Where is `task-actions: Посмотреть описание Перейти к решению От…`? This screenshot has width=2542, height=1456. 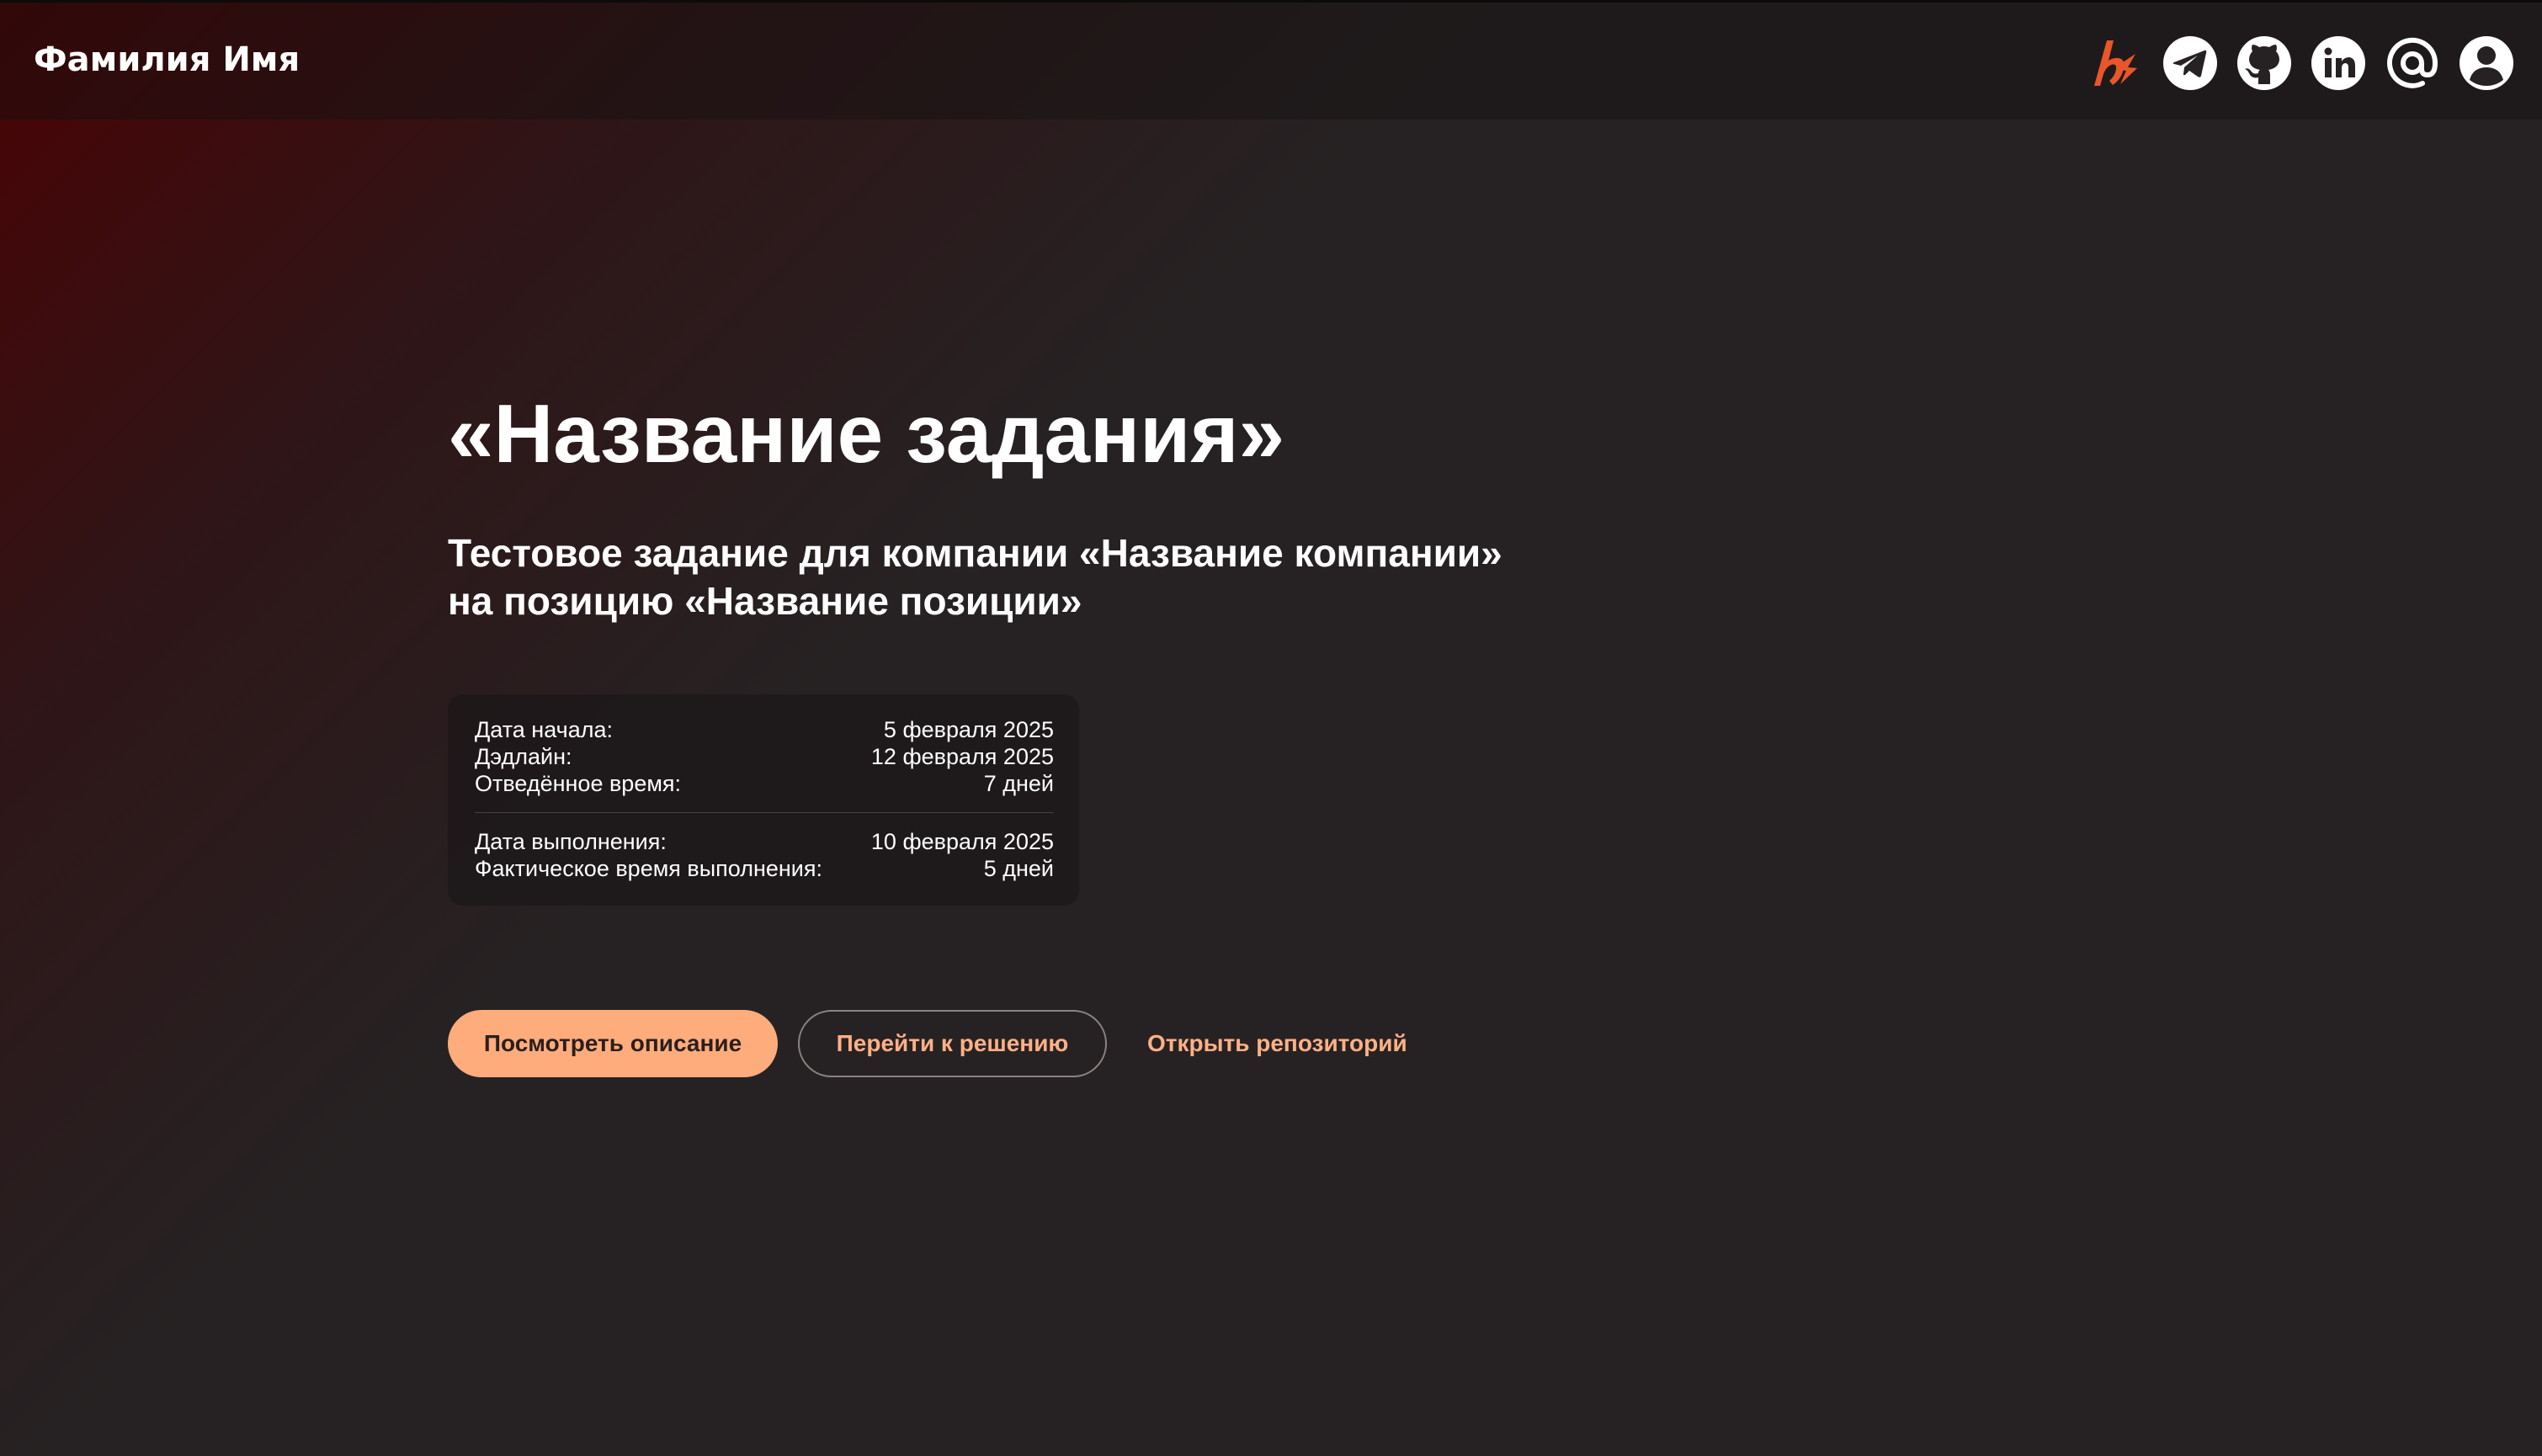 task-actions: Посмотреть описание Перейти к решению От… is located at coordinates (1079, 1043).